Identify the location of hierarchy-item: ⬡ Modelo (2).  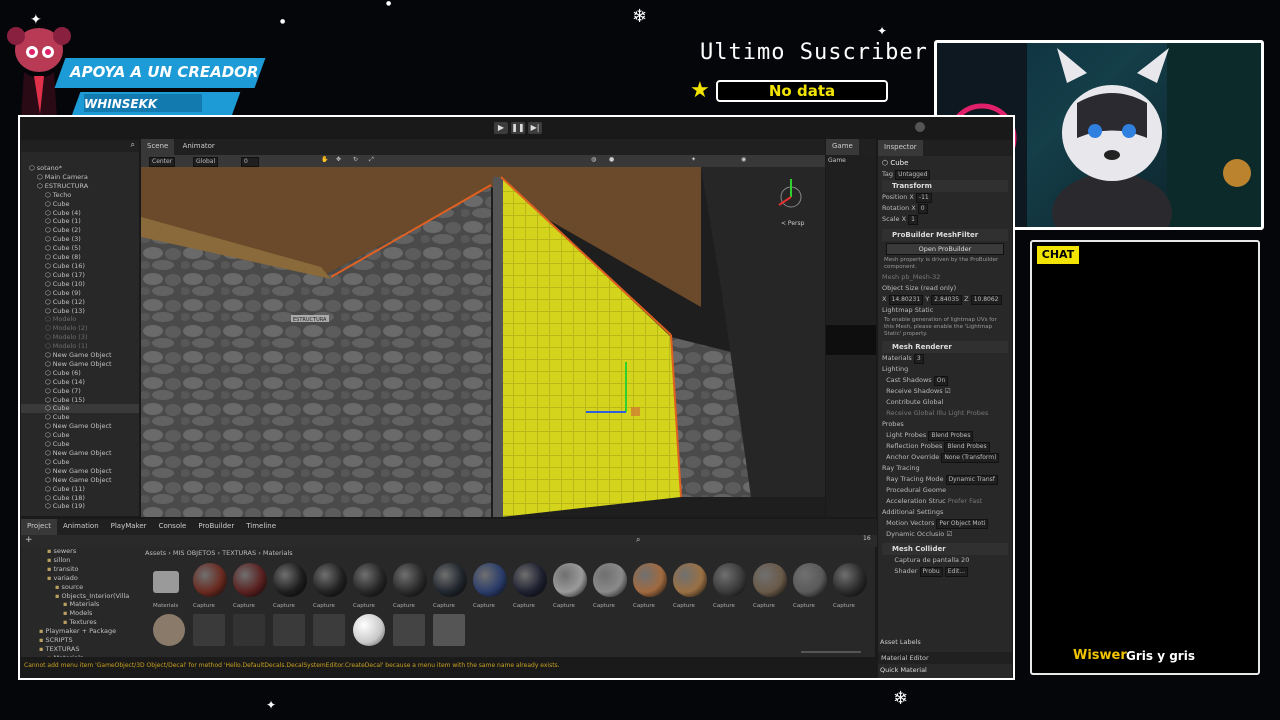
(80, 328).